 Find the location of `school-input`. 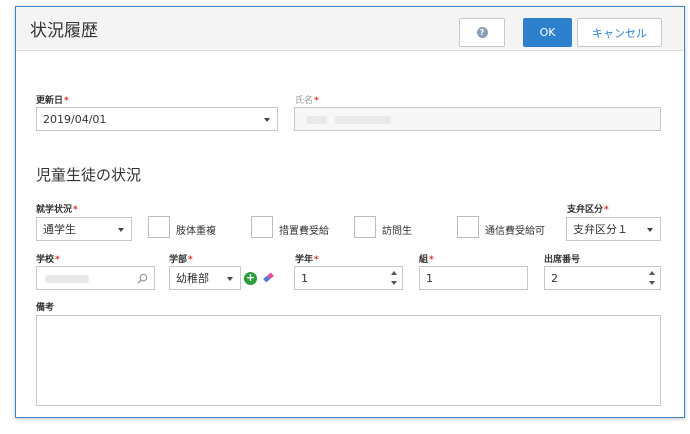

school-input is located at coordinates (95, 278).